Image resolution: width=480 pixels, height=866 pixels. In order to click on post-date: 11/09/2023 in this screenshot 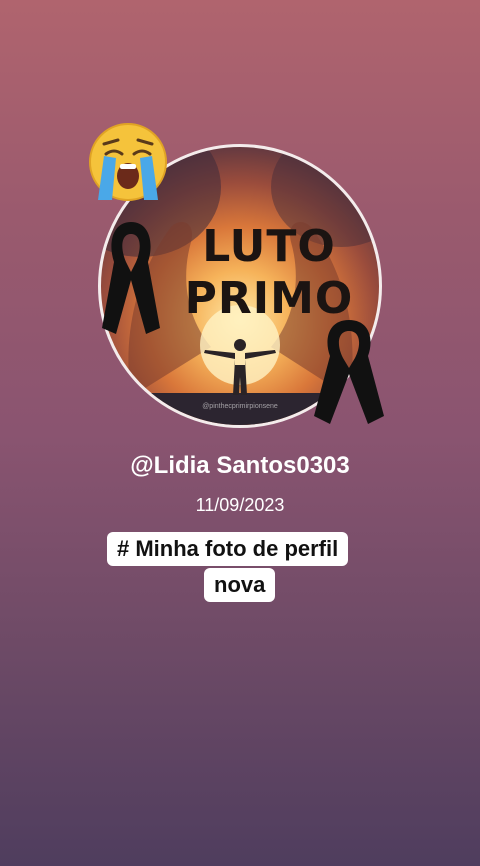, I will do `click(240, 505)`.